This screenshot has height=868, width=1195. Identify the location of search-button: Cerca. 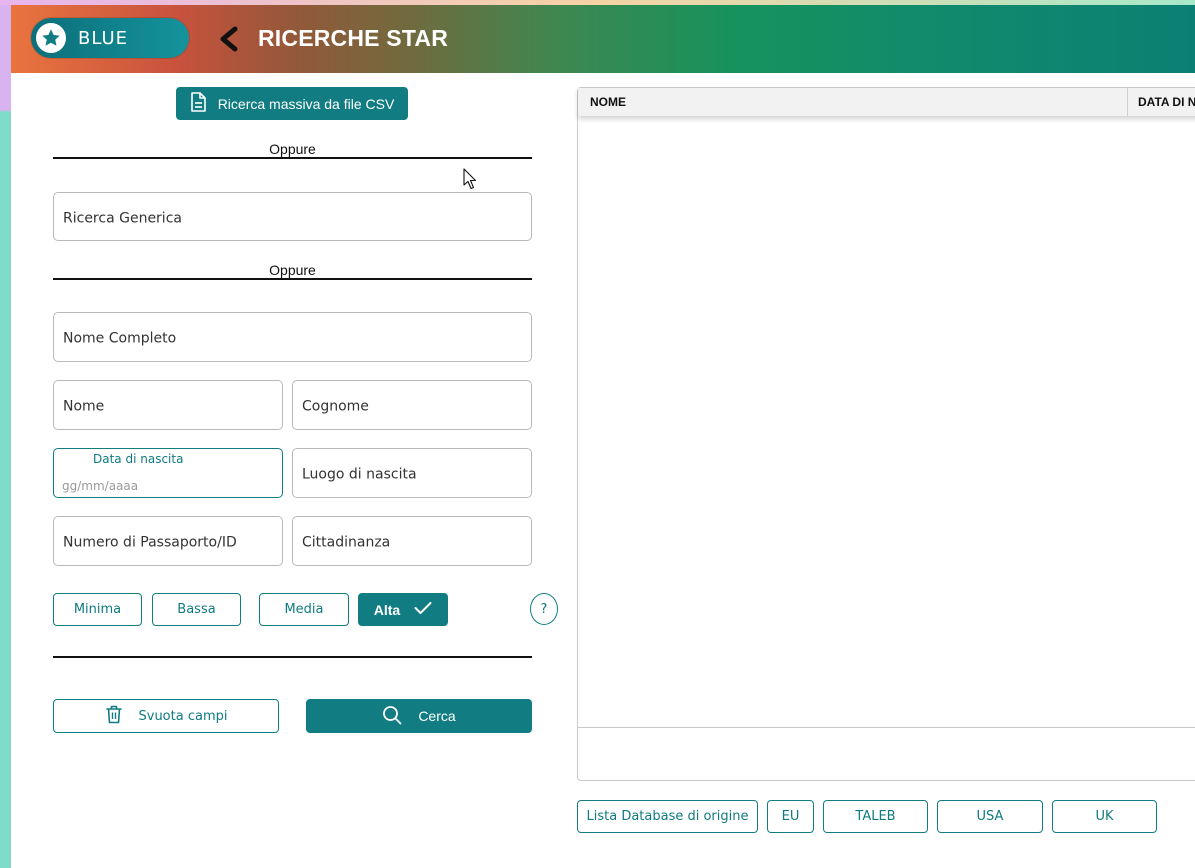
(419, 716).